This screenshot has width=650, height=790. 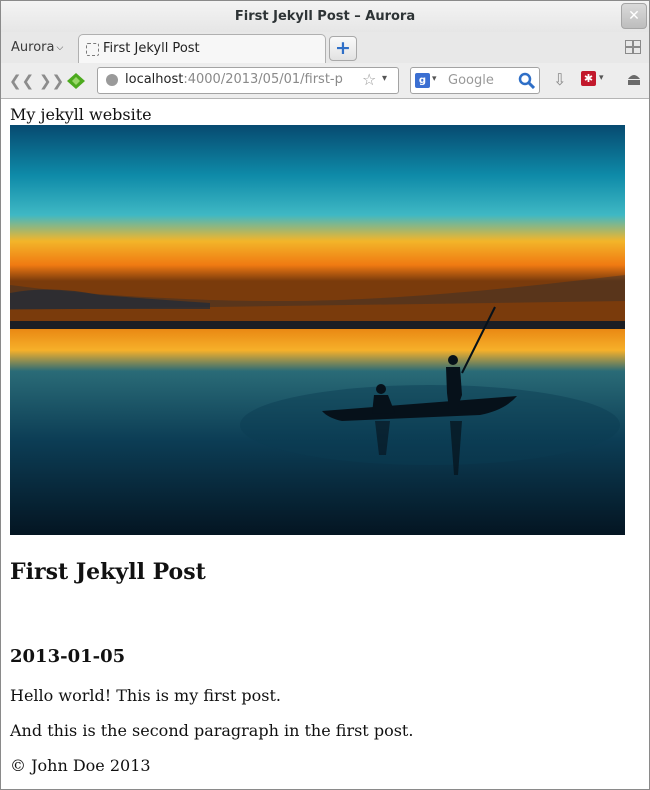 I want to click on search-bar: g ▾ Google, so click(x=475, y=80).